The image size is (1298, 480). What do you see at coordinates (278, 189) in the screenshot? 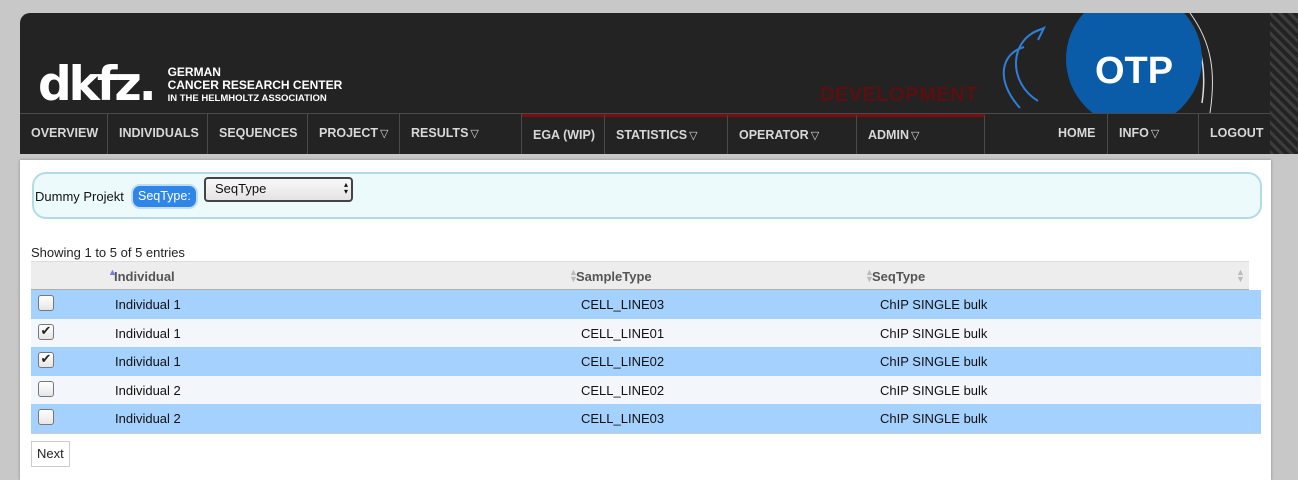
I see `seqtype-select: SeqType ▴ ▾` at bounding box center [278, 189].